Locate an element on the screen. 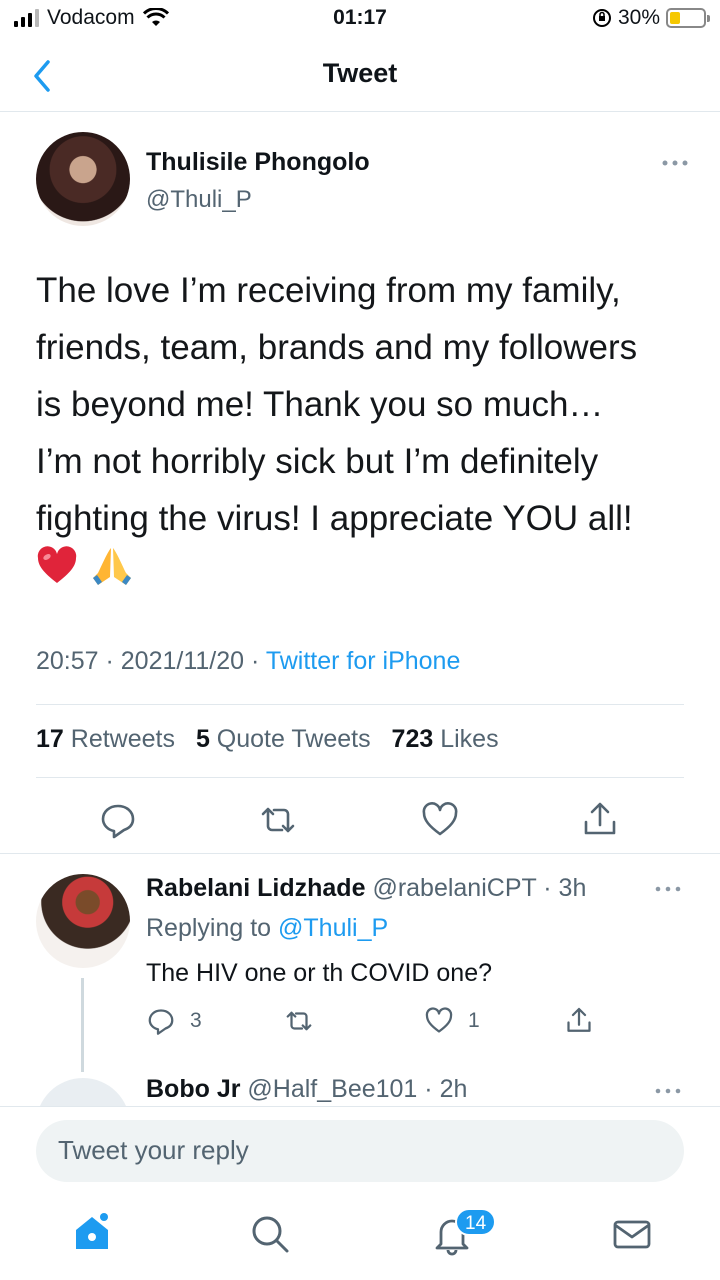  tweet-source-link: Twitter for iPhone is located at coordinates (363, 661).